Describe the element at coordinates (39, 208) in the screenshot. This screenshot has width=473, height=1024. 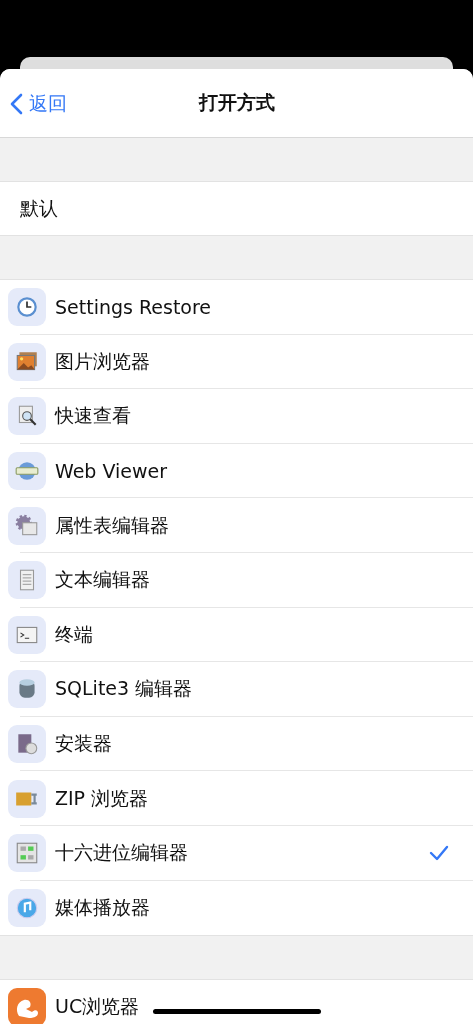
I see `default-label: 默认` at that location.